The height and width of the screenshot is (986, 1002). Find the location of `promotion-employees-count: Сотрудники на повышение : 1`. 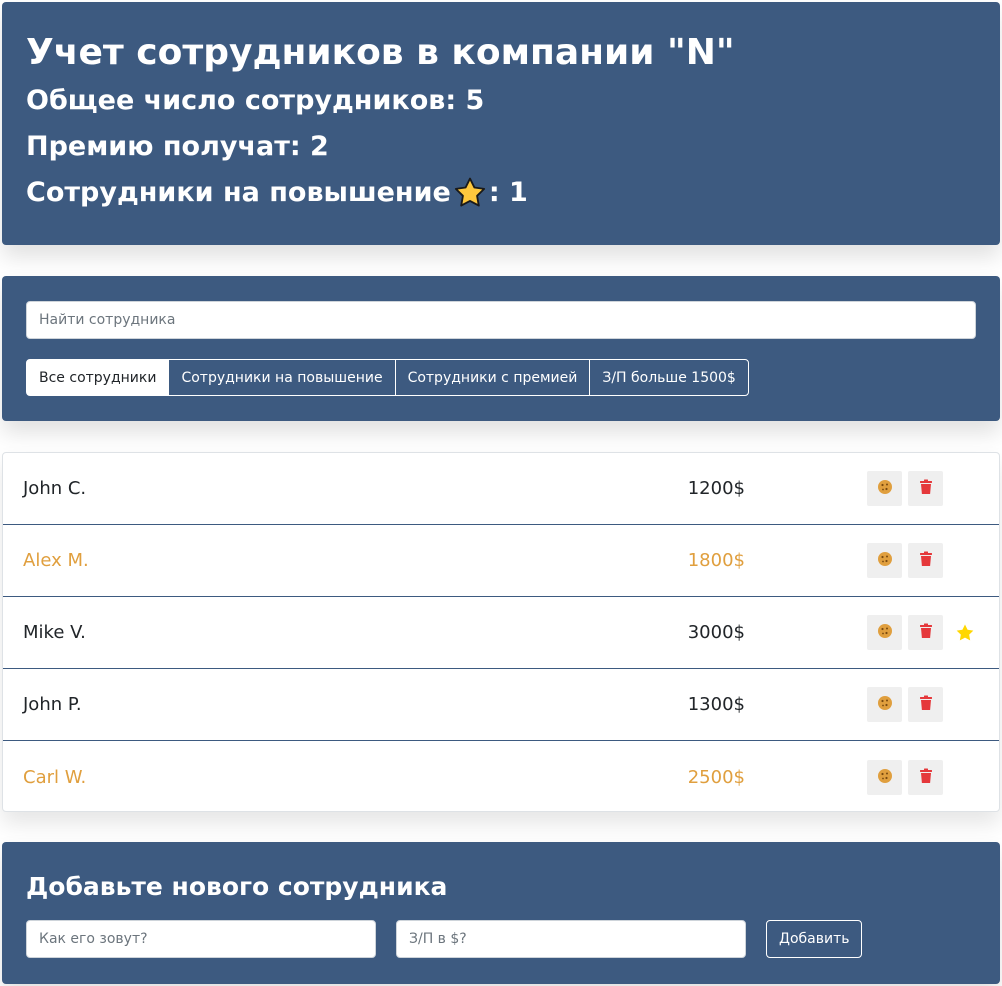

promotion-employees-count: Сотрудники на повышение : 1 is located at coordinates (501, 193).